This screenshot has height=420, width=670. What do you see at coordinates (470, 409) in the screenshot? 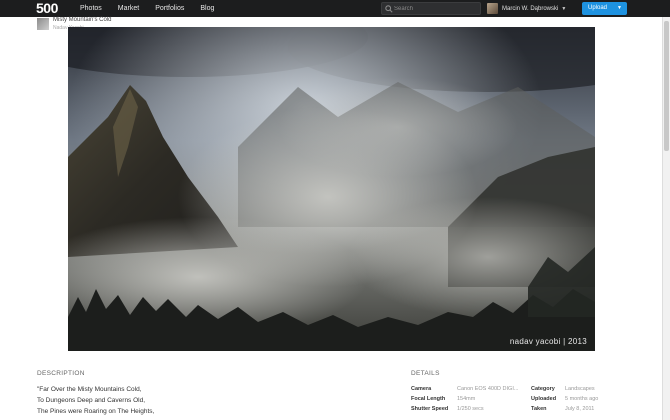
I see `detail-value: 1/250 secs` at bounding box center [470, 409].